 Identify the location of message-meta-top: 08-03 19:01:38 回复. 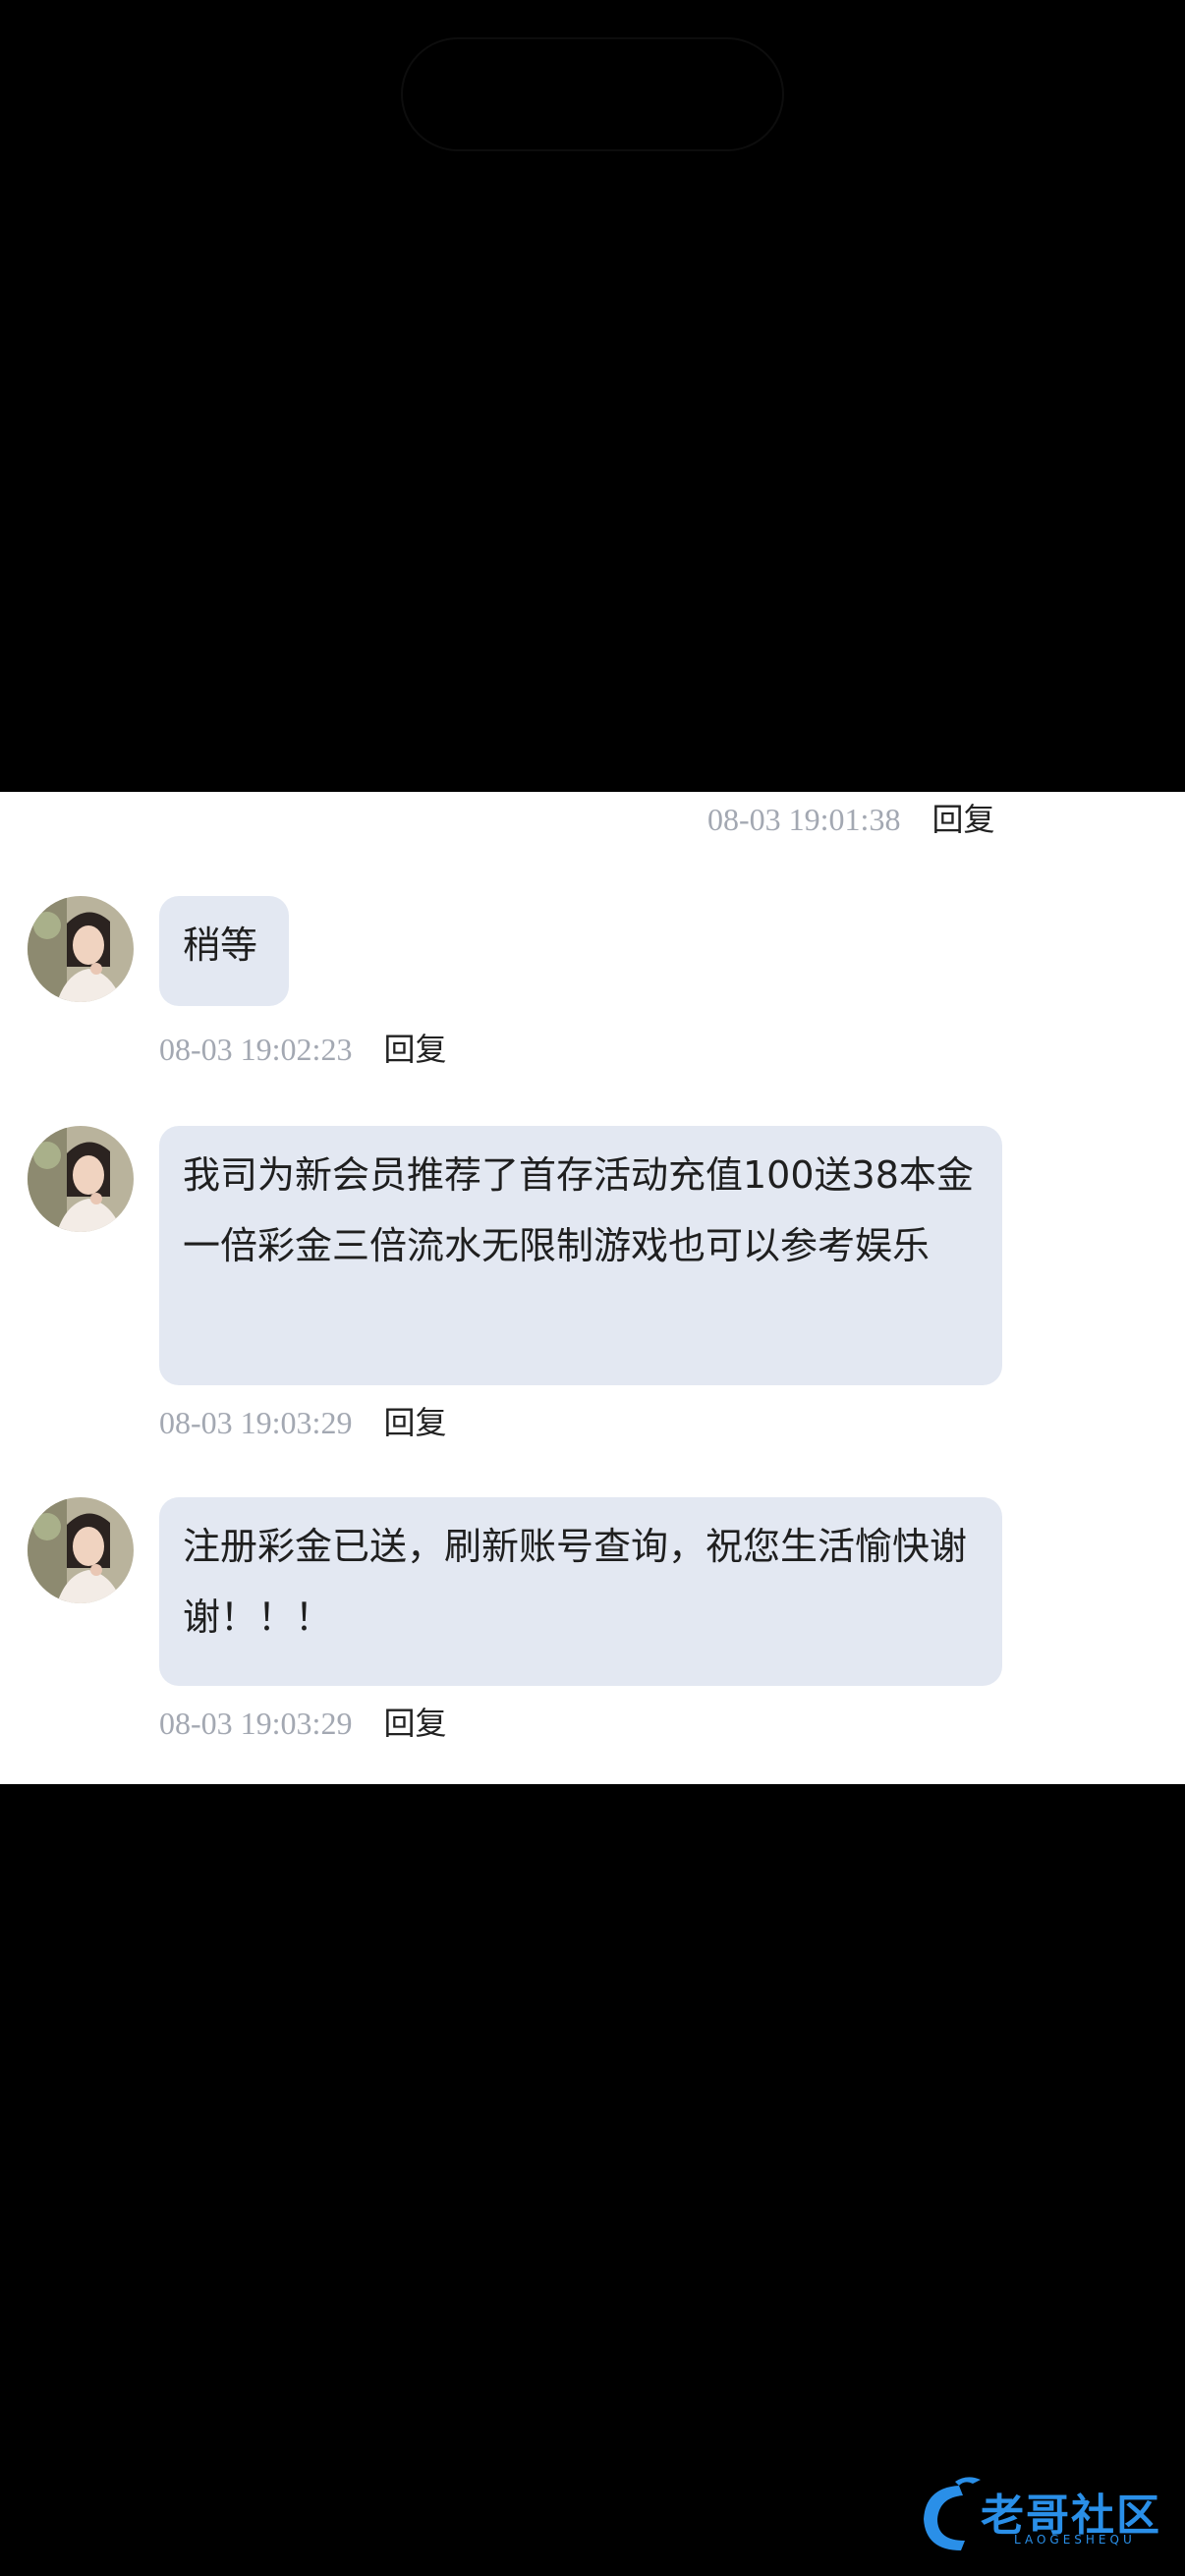
(850, 819).